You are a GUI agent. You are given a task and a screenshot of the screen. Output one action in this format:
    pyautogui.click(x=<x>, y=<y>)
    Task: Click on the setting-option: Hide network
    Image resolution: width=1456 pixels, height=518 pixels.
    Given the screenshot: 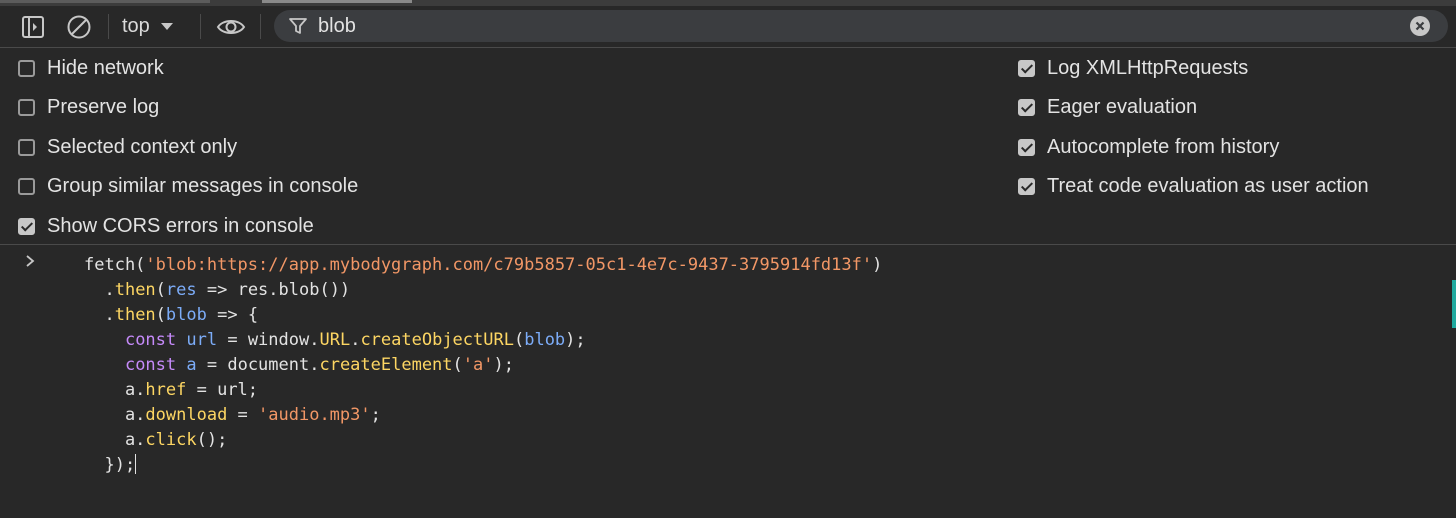 What is the action you would take?
    pyautogui.click(x=91, y=68)
    